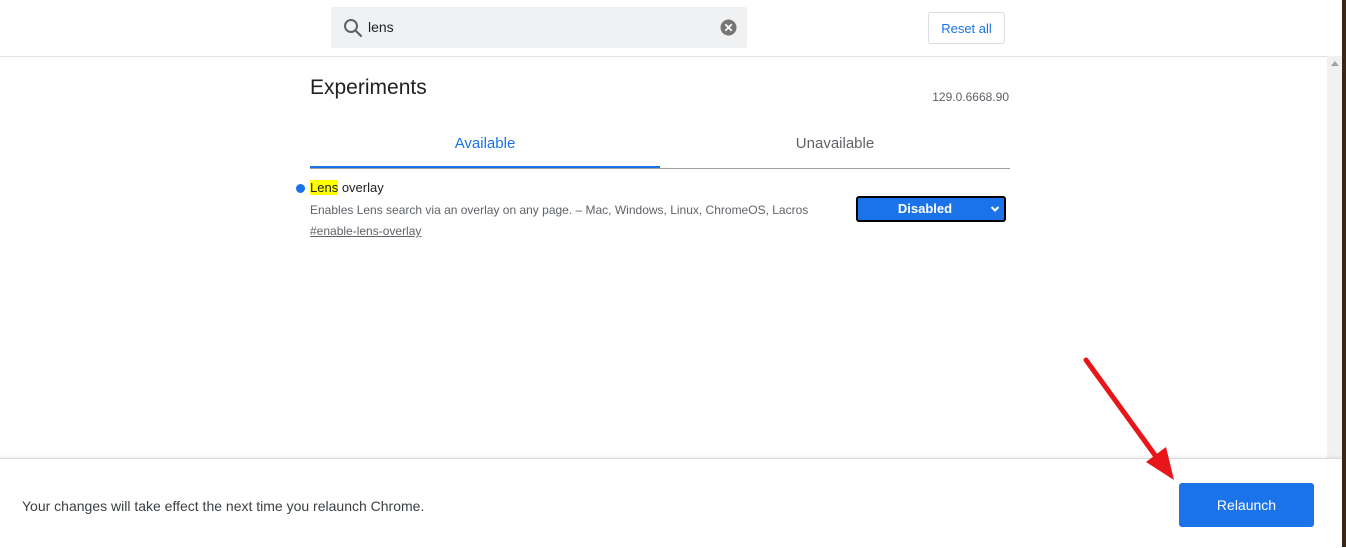 The image size is (1346, 548). I want to click on experiment-state-select: Disabled, so click(931, 209).